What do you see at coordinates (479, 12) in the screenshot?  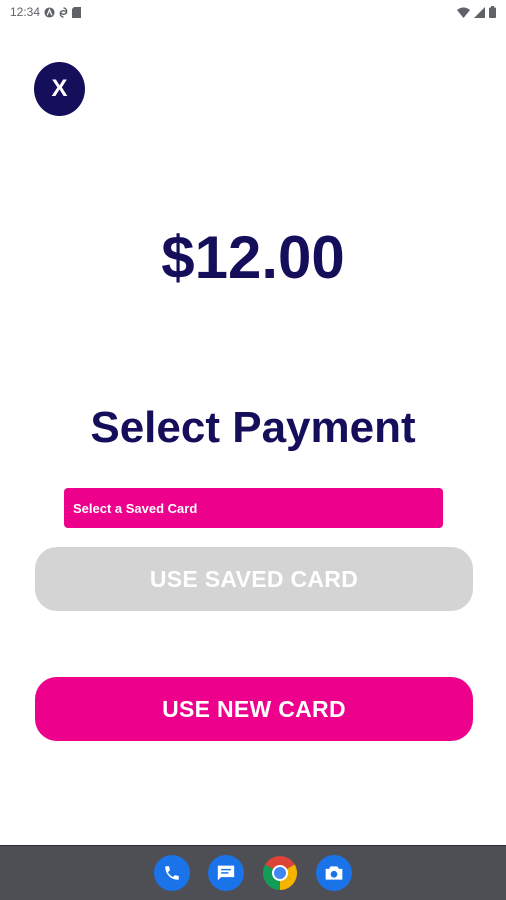 I see `signal-icon` at bounding box center [479, 12].